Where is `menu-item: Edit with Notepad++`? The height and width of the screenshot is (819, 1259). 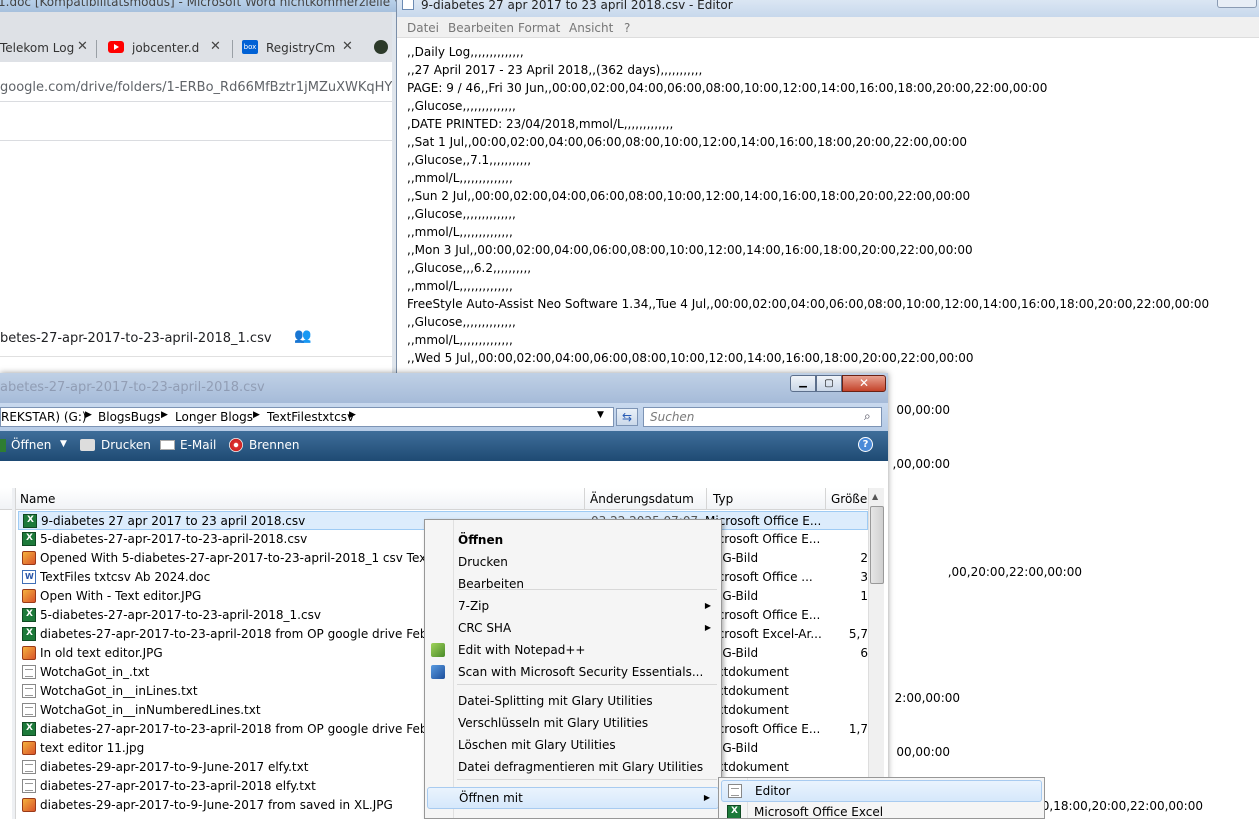 menu-item: Edit with Notepad++ is located at coordinates (573, 651).